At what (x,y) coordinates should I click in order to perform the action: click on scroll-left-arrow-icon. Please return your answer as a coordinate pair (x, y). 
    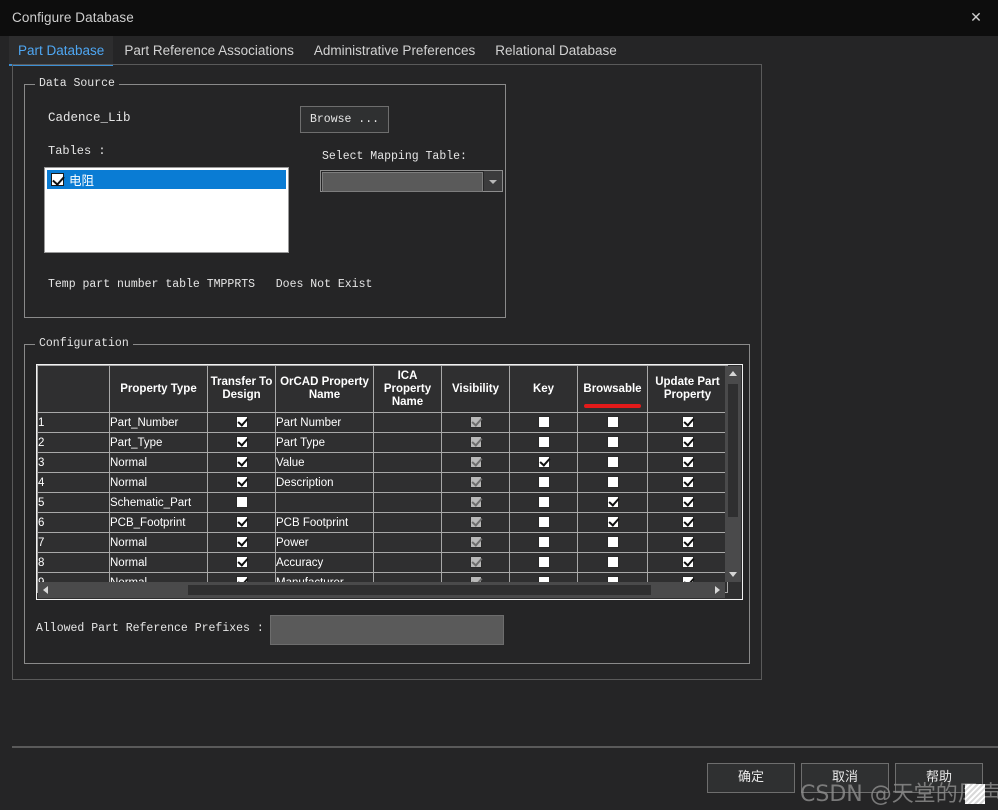
    Looking at the image, I should click on (45, 590).